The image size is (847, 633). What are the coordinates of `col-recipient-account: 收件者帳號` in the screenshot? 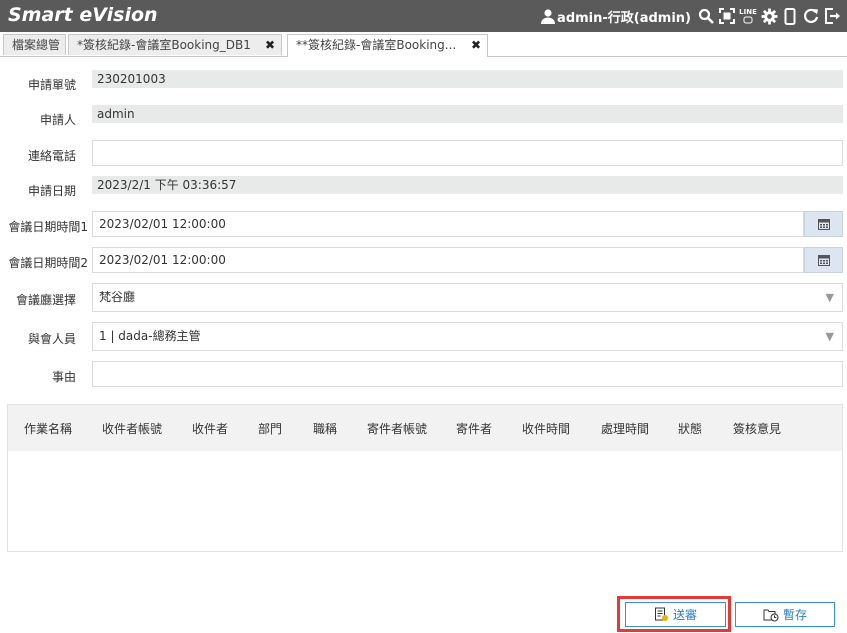 It's located at (132, 428).